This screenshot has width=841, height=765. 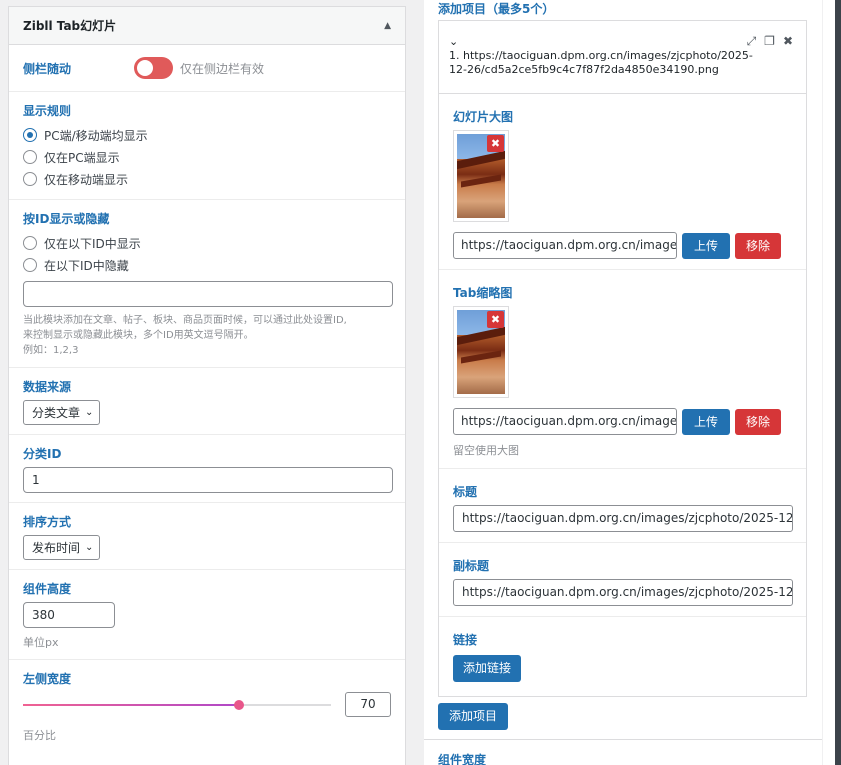 What do you see at coordinates (39, 735) in the screenshot?
I see `left-width-unit: 百分比` at bounding box center [39, 735].